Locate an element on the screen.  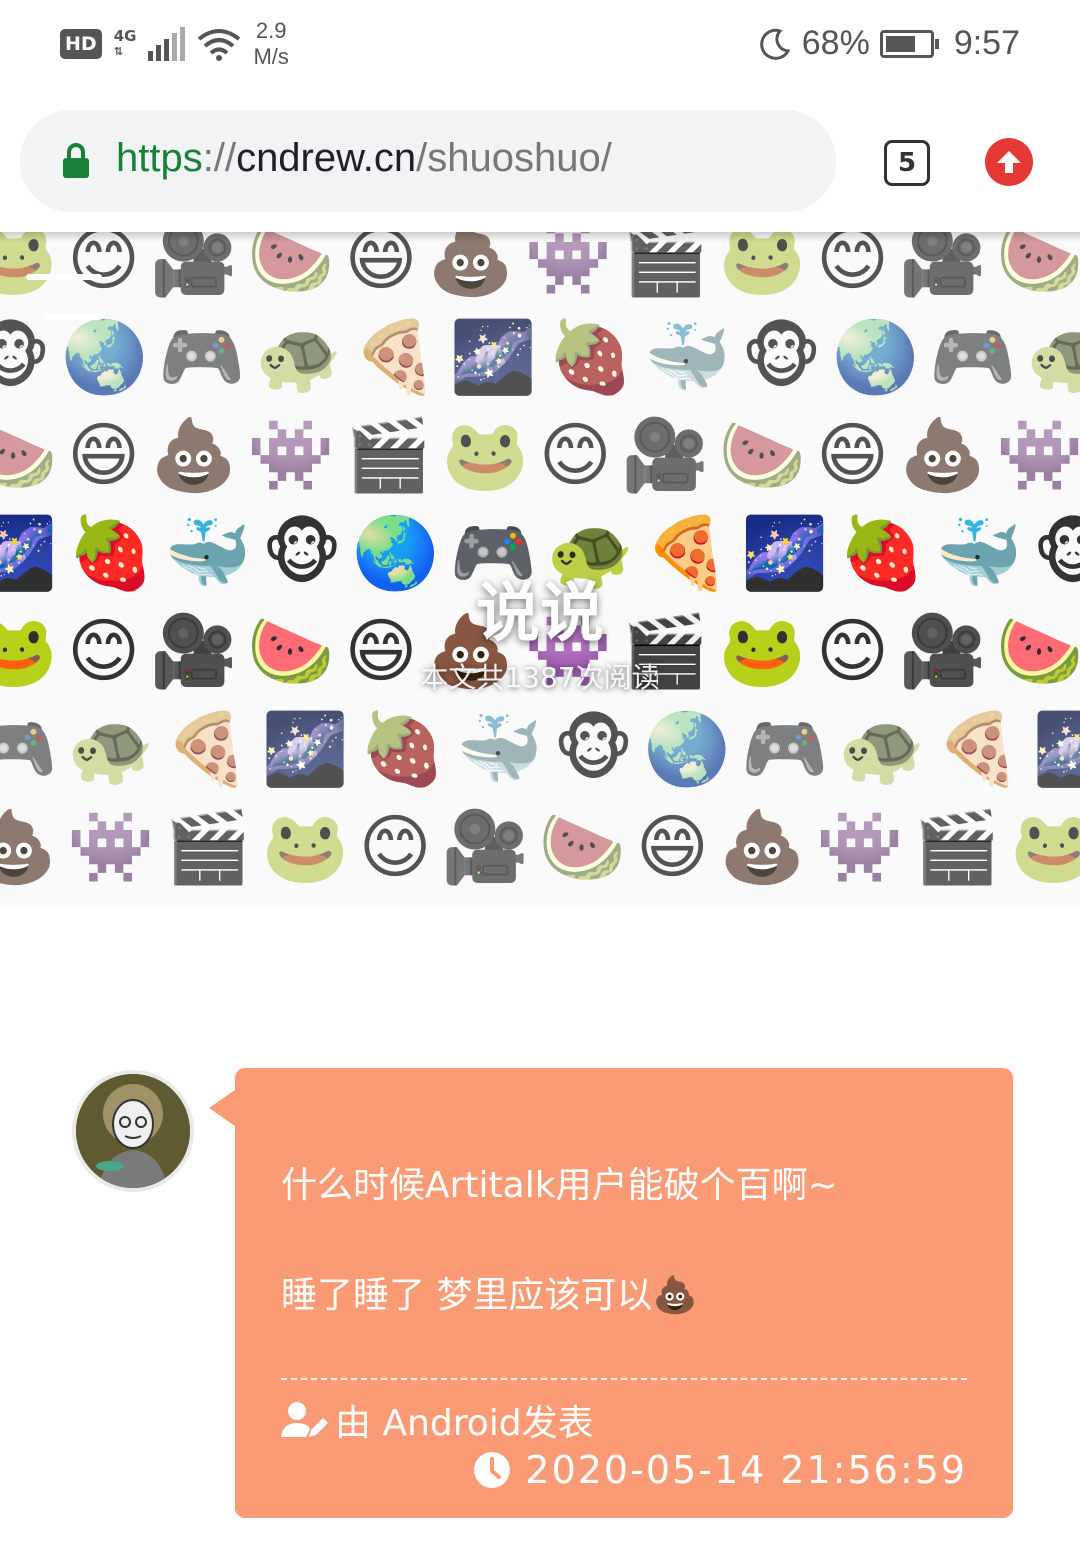
post-text-line: 什么时候Artitalk用户能破个百啊~ is located at coordinates (559, 1185).